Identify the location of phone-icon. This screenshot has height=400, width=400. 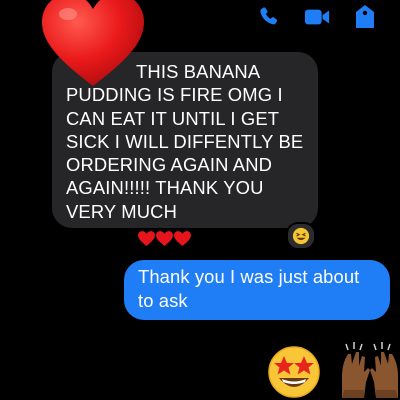
(269, 17).